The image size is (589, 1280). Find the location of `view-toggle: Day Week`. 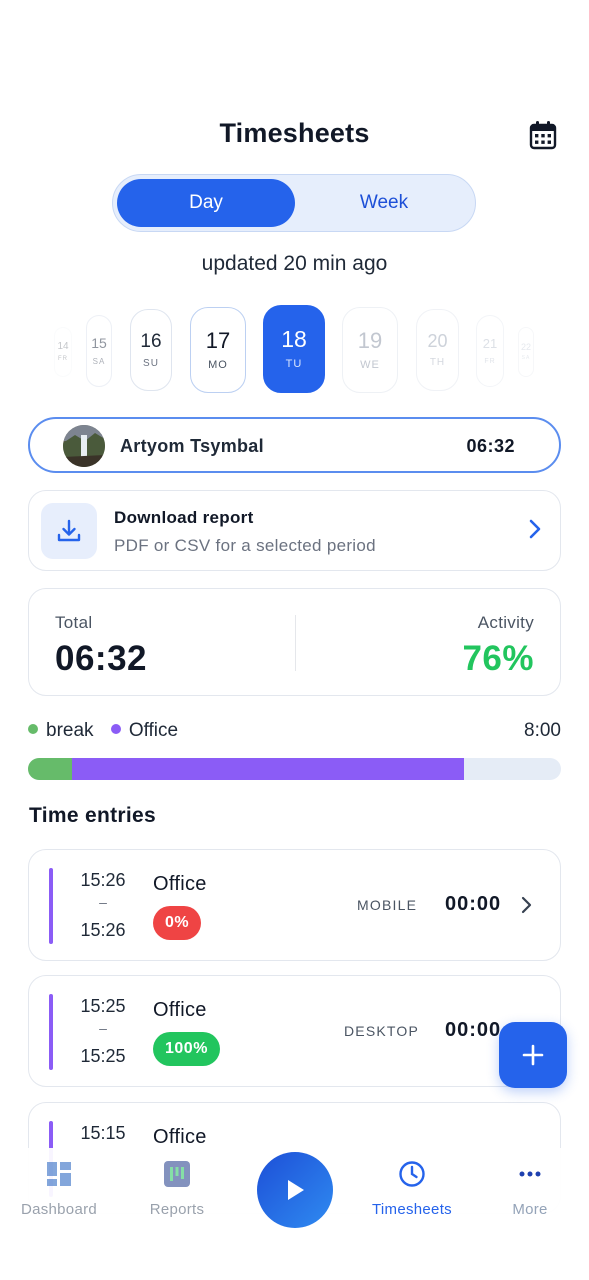

view-toggle: Day Week is located at coordinates (294, 203).